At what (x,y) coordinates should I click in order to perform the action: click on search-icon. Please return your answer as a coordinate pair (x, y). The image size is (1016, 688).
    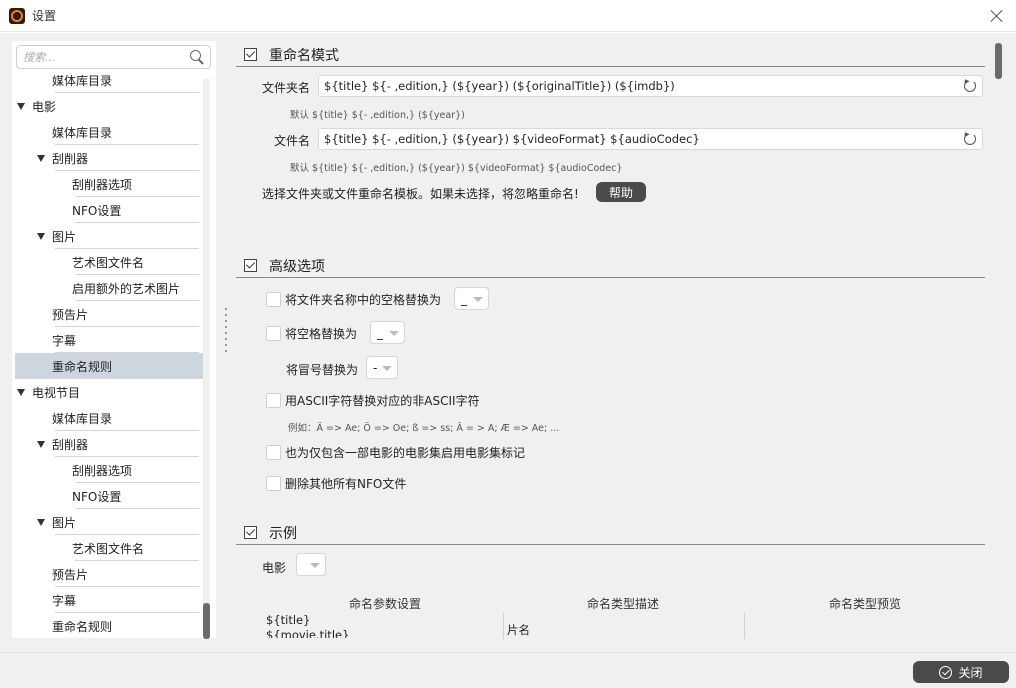
    Looking at the image, I should click on (197, 57).